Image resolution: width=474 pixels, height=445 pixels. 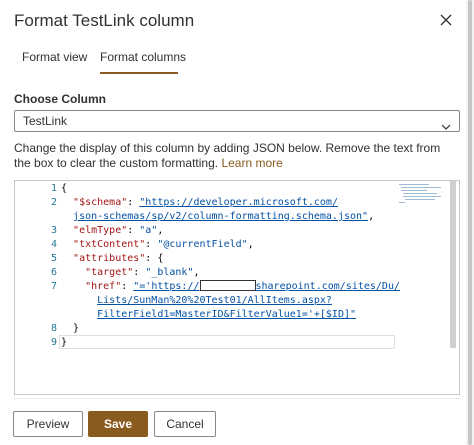 I want to click on line-number: 6, so click(x=53, y=272).